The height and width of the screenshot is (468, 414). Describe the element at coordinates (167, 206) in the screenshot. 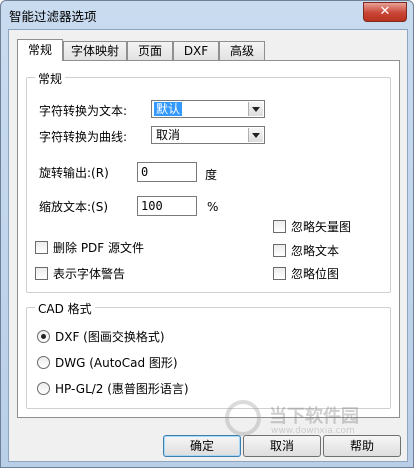

I see `scale-input` at that location.